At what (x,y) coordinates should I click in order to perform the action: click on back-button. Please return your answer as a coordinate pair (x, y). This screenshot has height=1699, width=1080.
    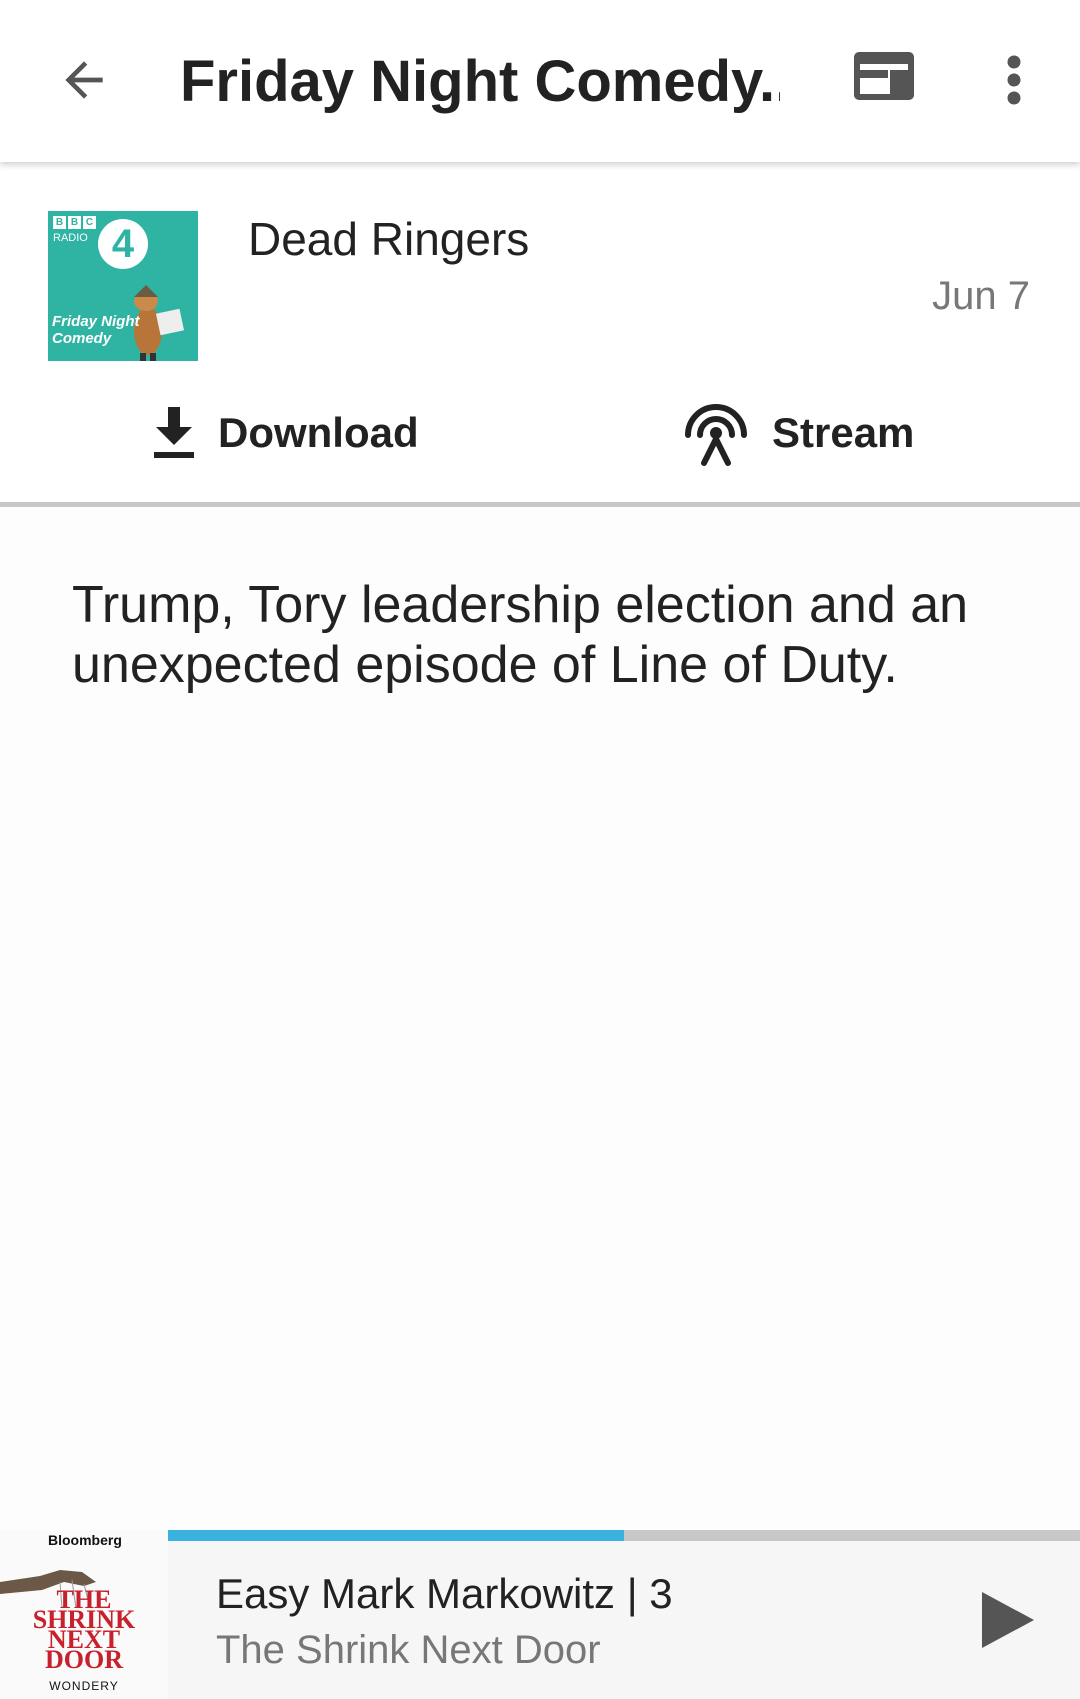
    Looking at the image, I should click on (84, 80).